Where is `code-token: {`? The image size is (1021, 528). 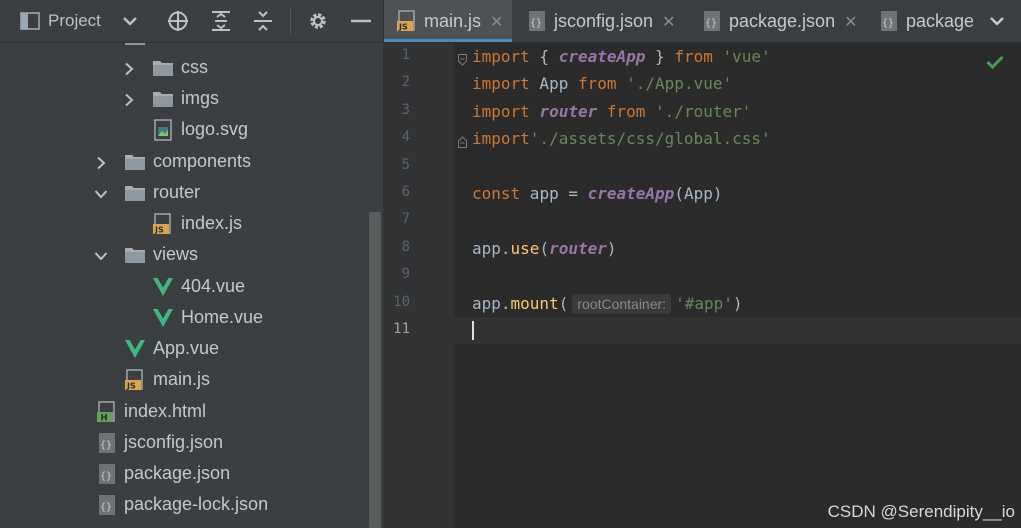 code-token: { is located at coordinates (544, 56).